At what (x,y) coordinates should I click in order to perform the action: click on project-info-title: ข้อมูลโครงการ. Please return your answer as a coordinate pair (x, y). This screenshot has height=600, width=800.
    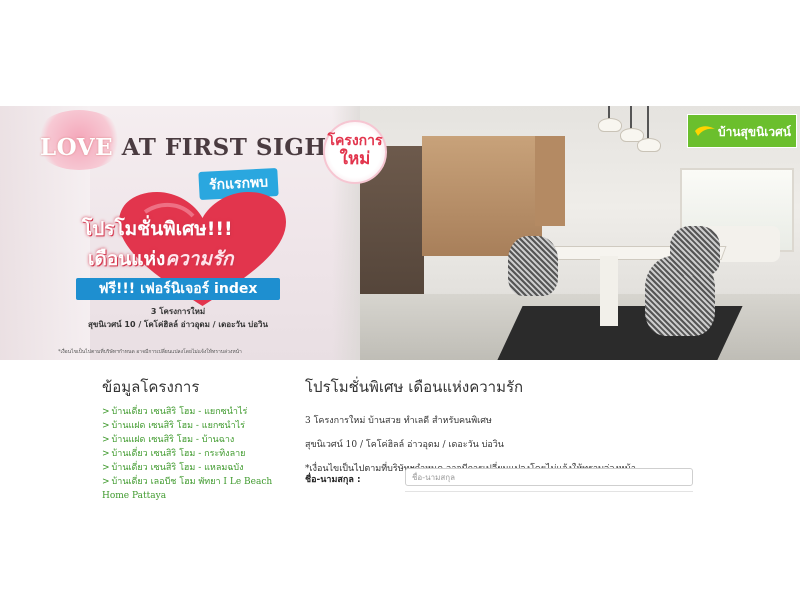
    Looking at the image, I should click on (151, 387).